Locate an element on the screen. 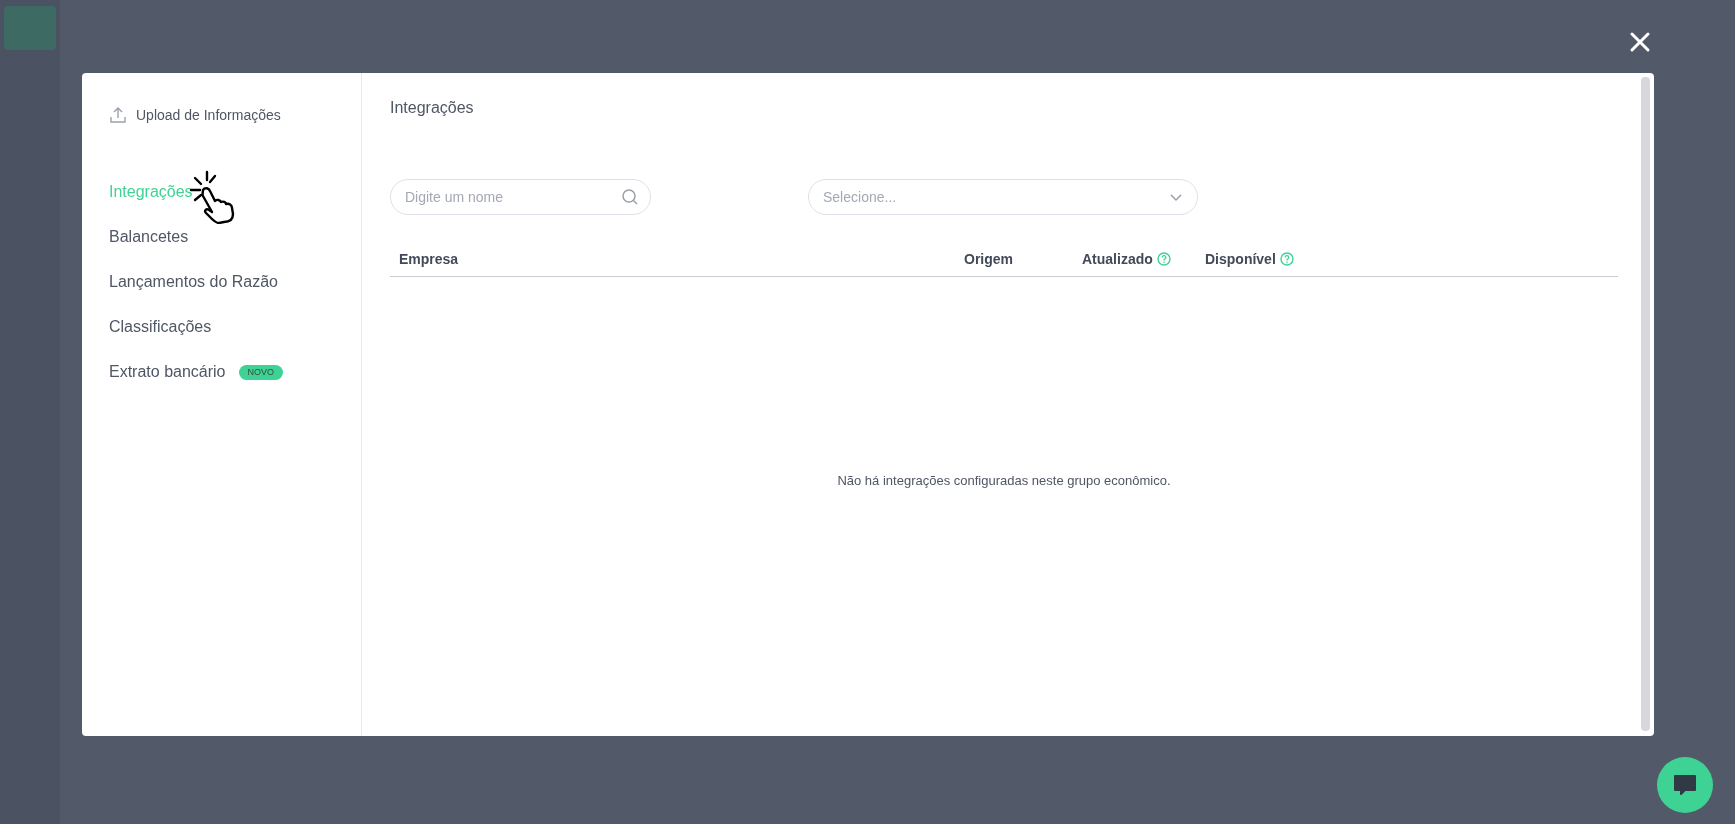 The width and height of the screenshot is (1735, 824). new-badge: NOVO is located at coordinates (261, 372).